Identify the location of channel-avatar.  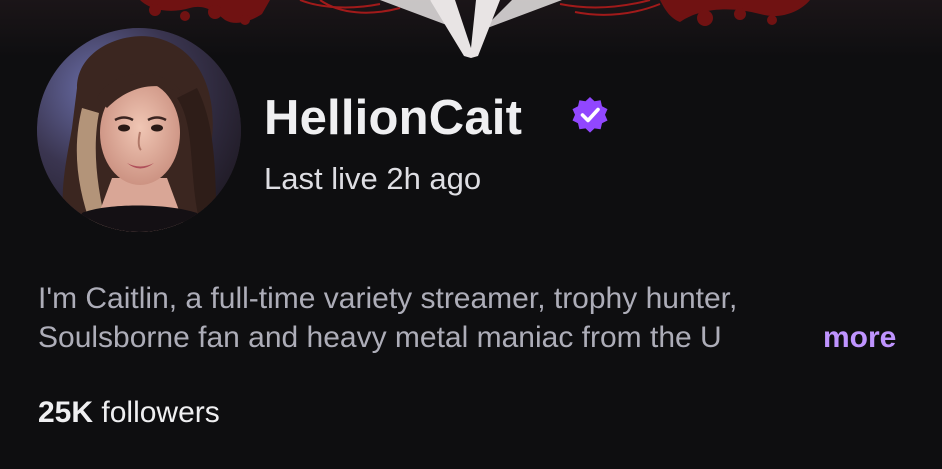
(139, 130).